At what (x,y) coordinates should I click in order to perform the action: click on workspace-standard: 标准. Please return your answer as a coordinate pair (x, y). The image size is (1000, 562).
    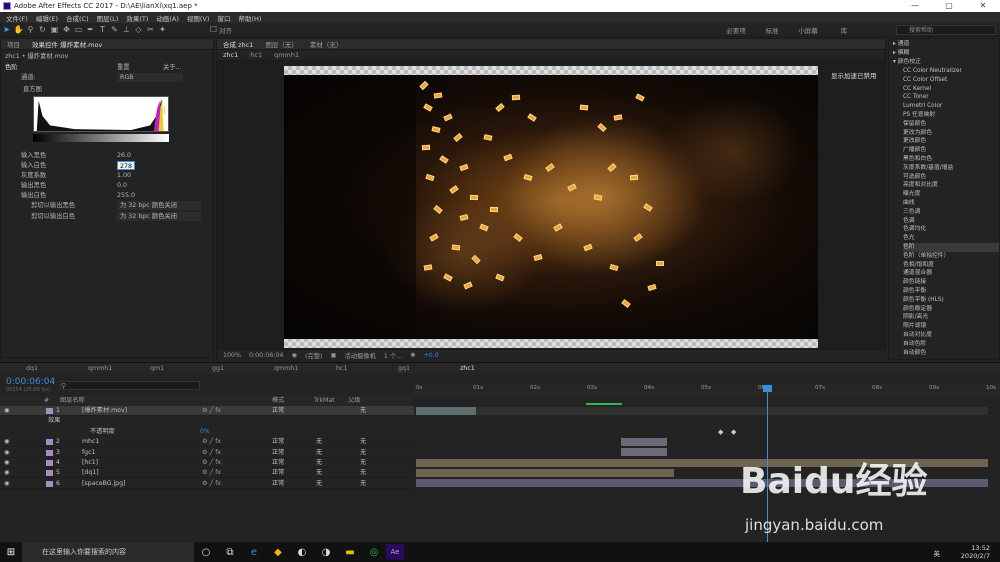
    Looking at the image, I should click on (772, 30).